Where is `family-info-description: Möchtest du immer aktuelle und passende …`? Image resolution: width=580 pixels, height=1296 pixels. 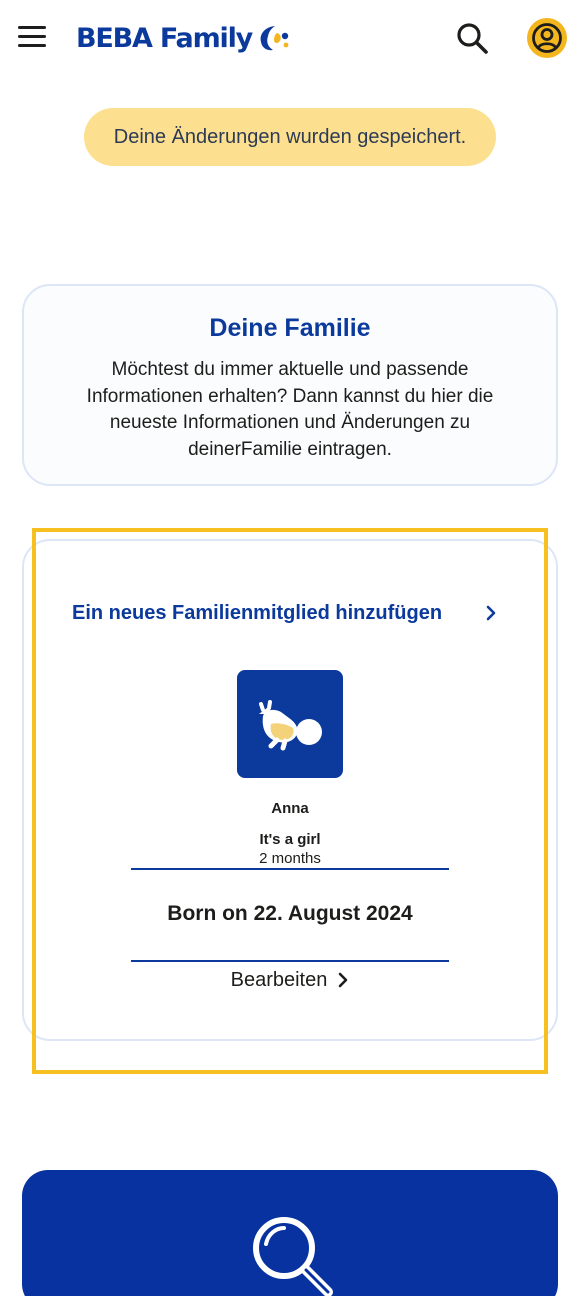
family-info-description: Möchtest du immer aktuelle und passende … is located at coordinates (290, 409).